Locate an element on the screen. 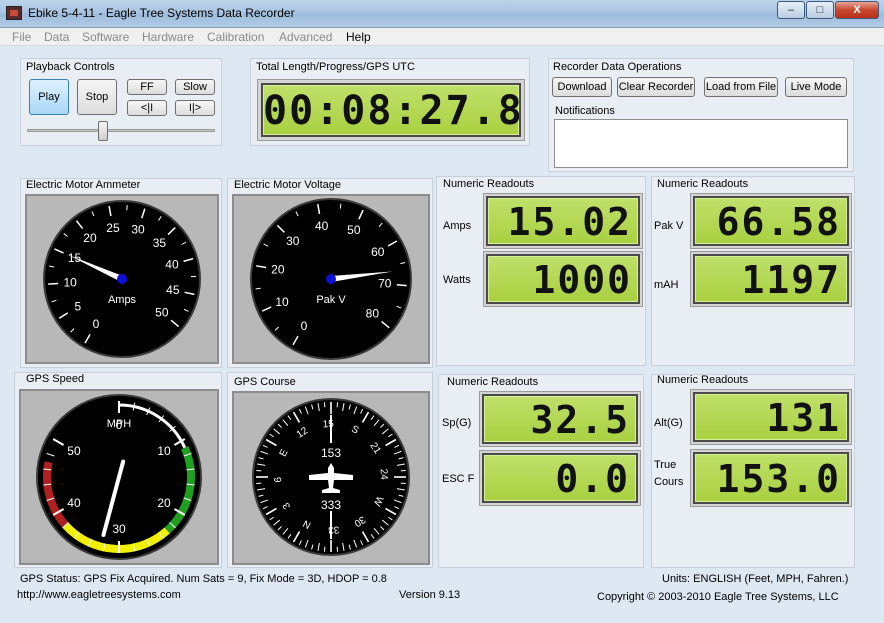 This screenshot has width=884, height=623. gps-speed-gauge: 01020304050MPH is located at coordinates (119, 477).